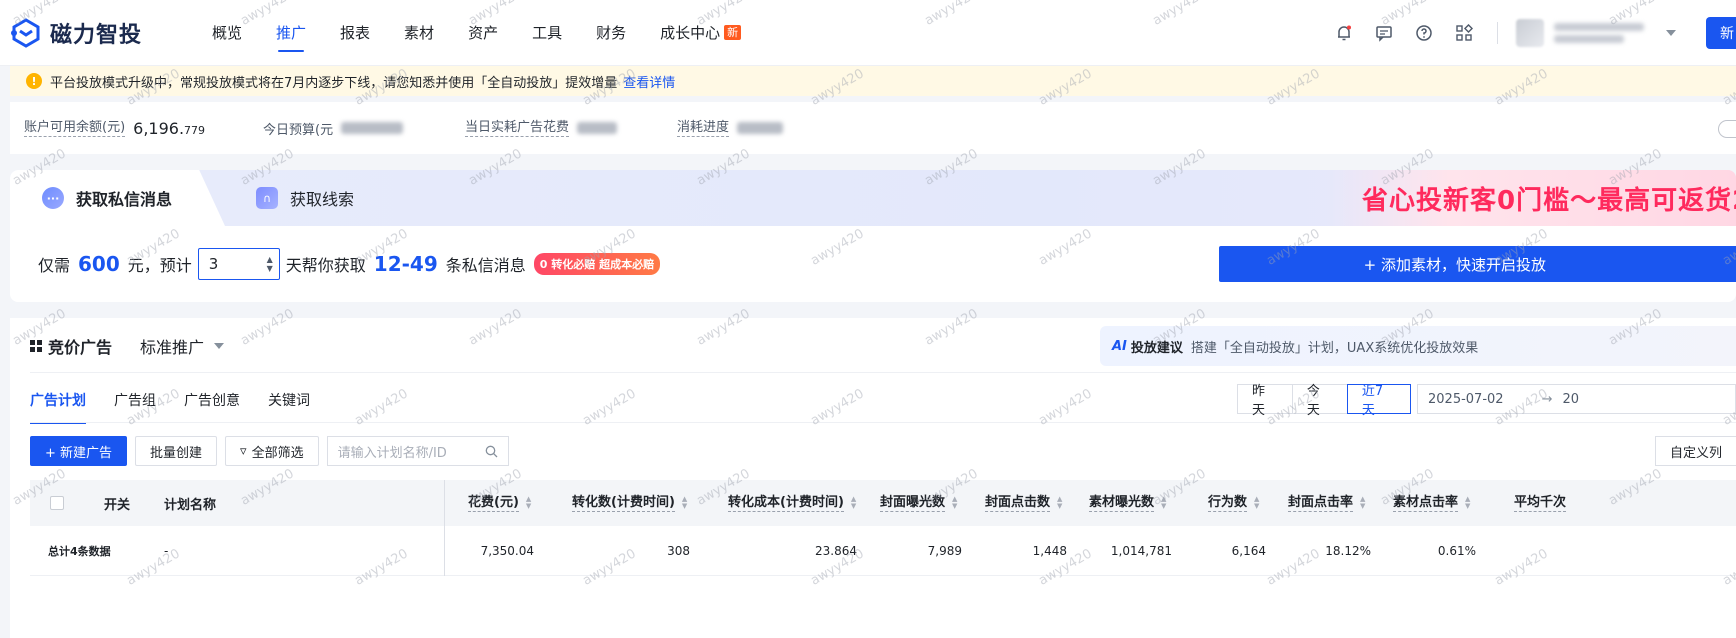 The image size is (1736, 638). I want to click on promo-tabs: ··· 获取私信消息 ∩ 获取线索 省心投新客0门槛～最高可返货20% 立即, so click(873, 198).